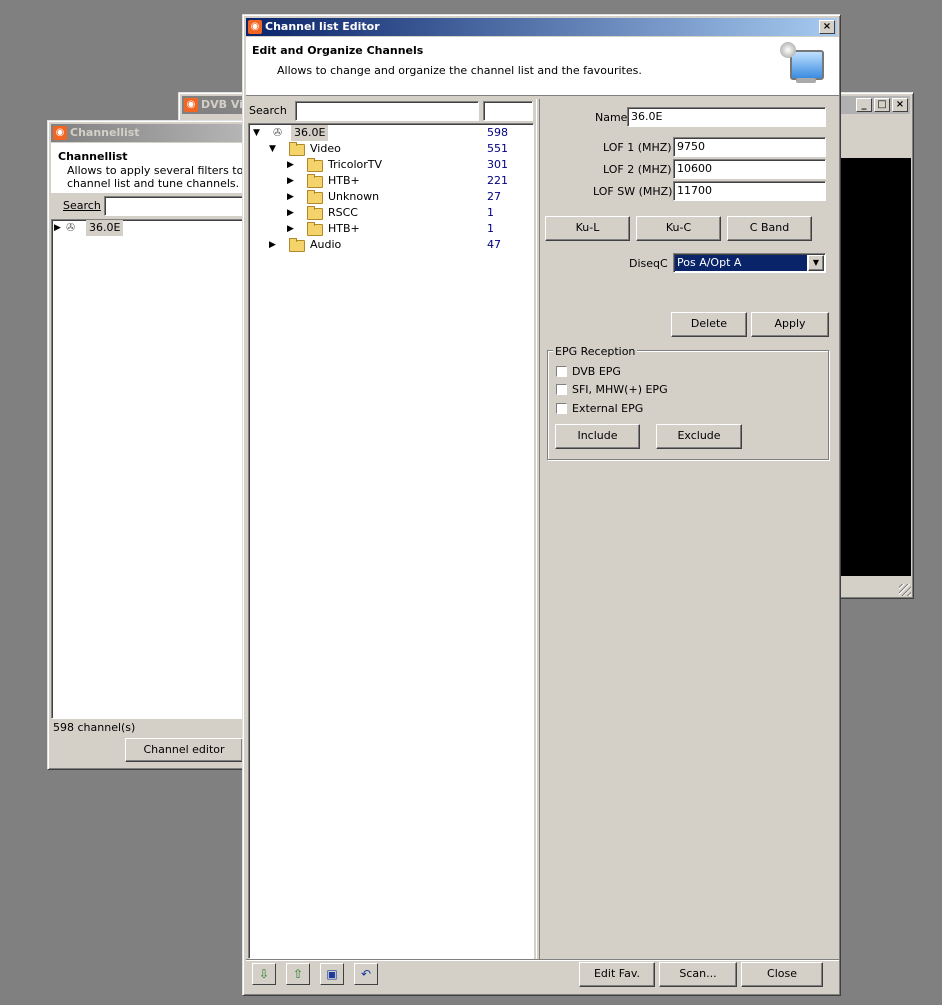 This screenshot has width=942, height=1005. What do you see at coordinates (191, 105) in the screenshot?
I see `dvb-app-icon: ◉` at bounding box center [191, 105].